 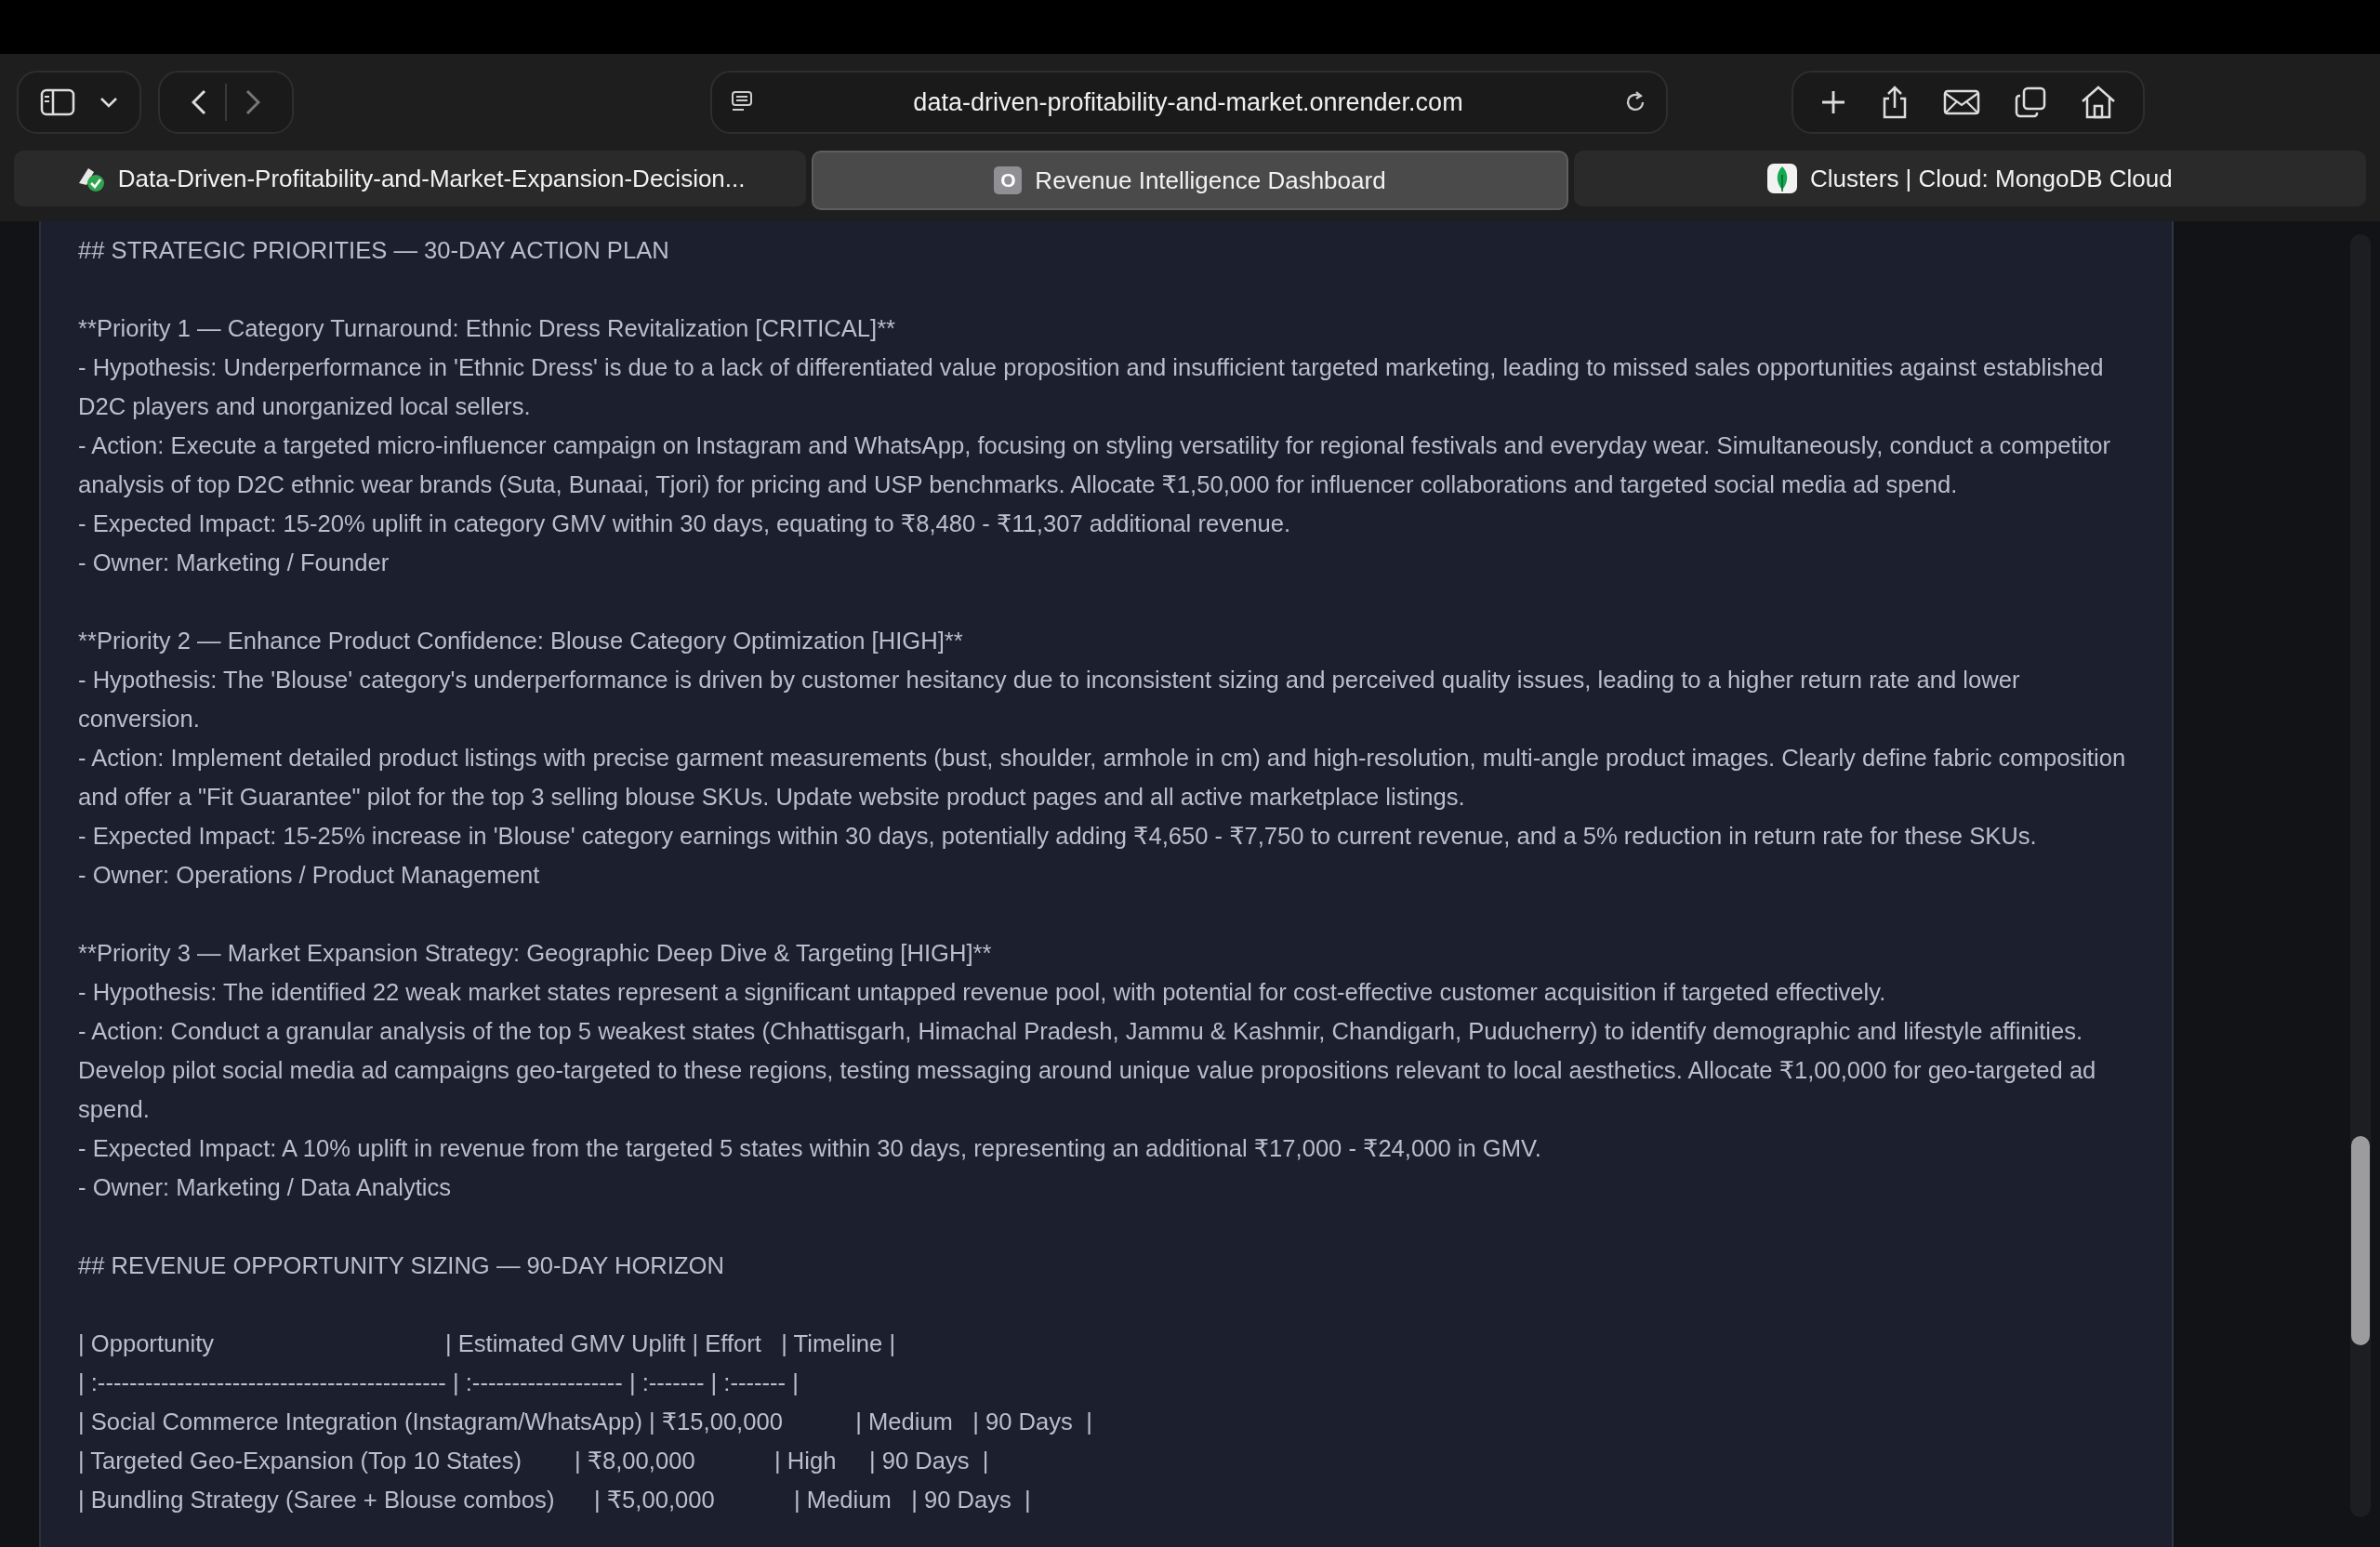 I want to click on report-line: - Owner: Operations / Product Management, so click(x=309, y=875).